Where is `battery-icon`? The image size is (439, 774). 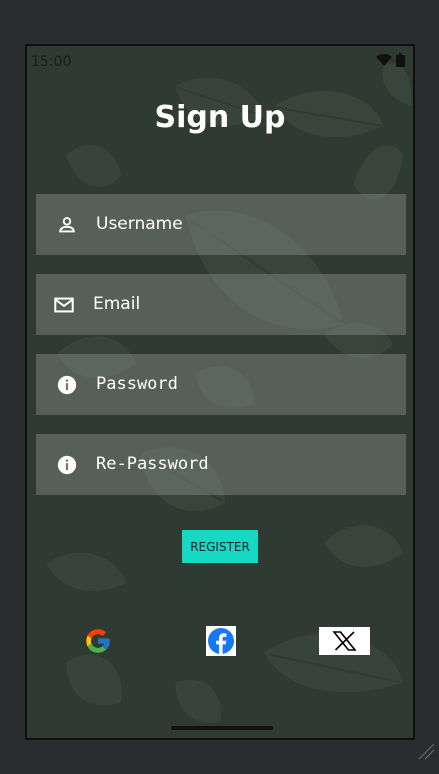 battery-icon is located at coordinates (400, 60).